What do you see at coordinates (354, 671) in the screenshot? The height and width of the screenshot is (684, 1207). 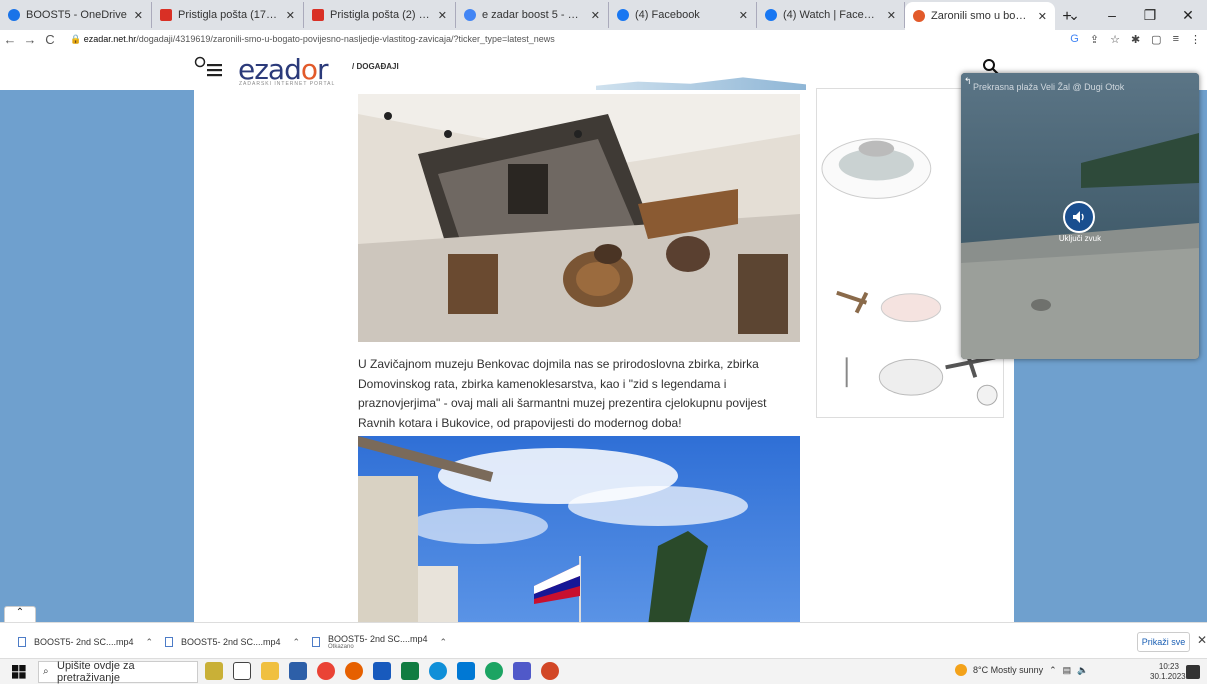 I see `firefox-icon` at bounding box center [354, 671].